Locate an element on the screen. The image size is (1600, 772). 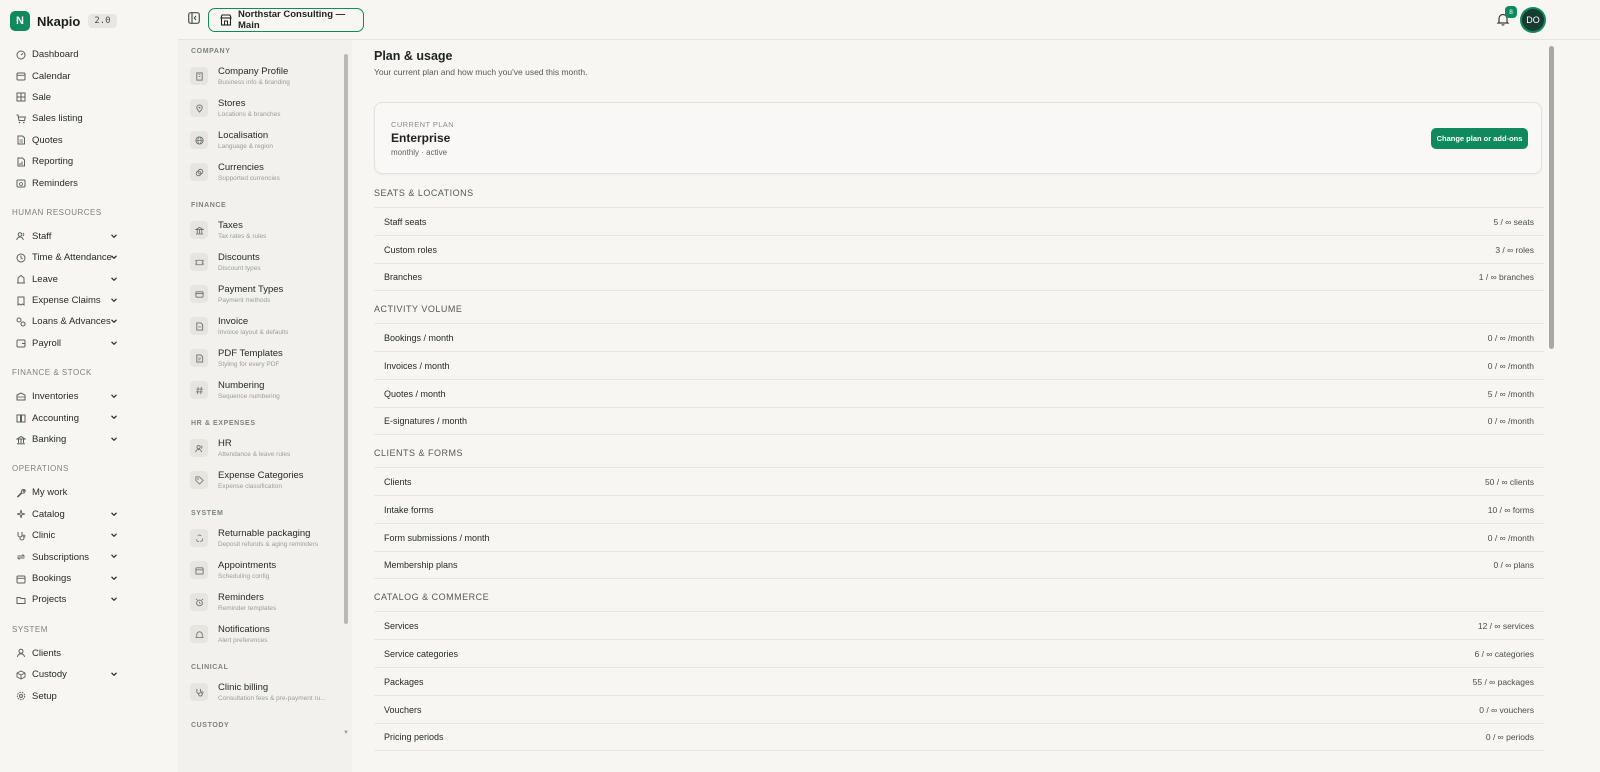
top-bar: Northstar Consulting — Main 8 DO is located at coordinates (889, 20).